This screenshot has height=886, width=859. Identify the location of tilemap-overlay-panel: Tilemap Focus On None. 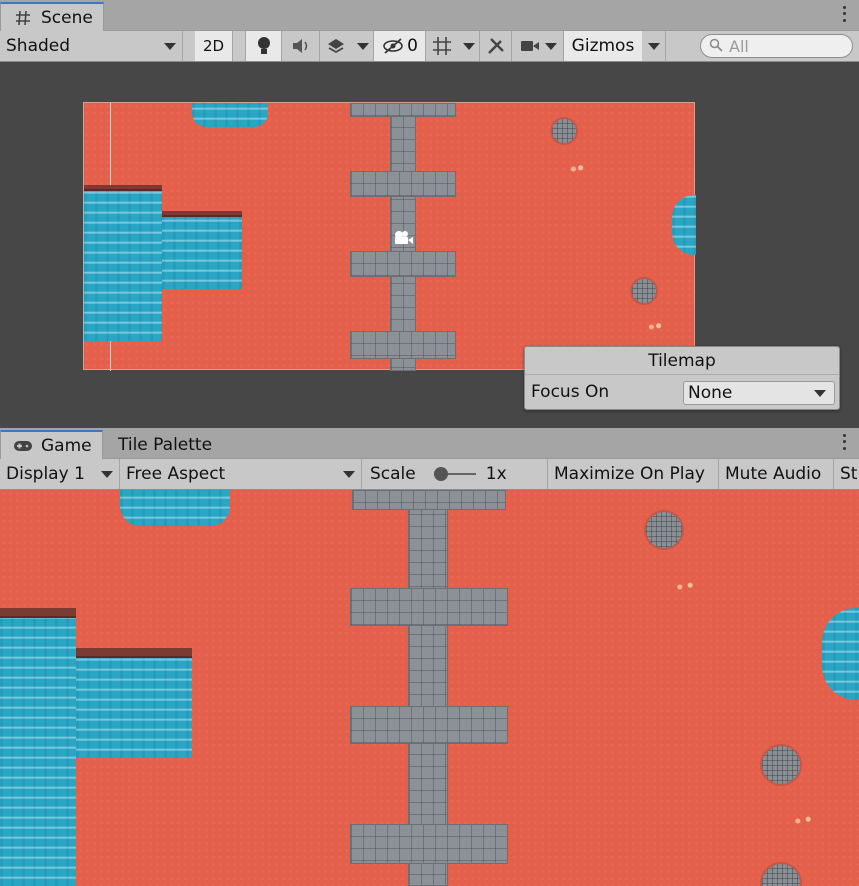
(682, 378).